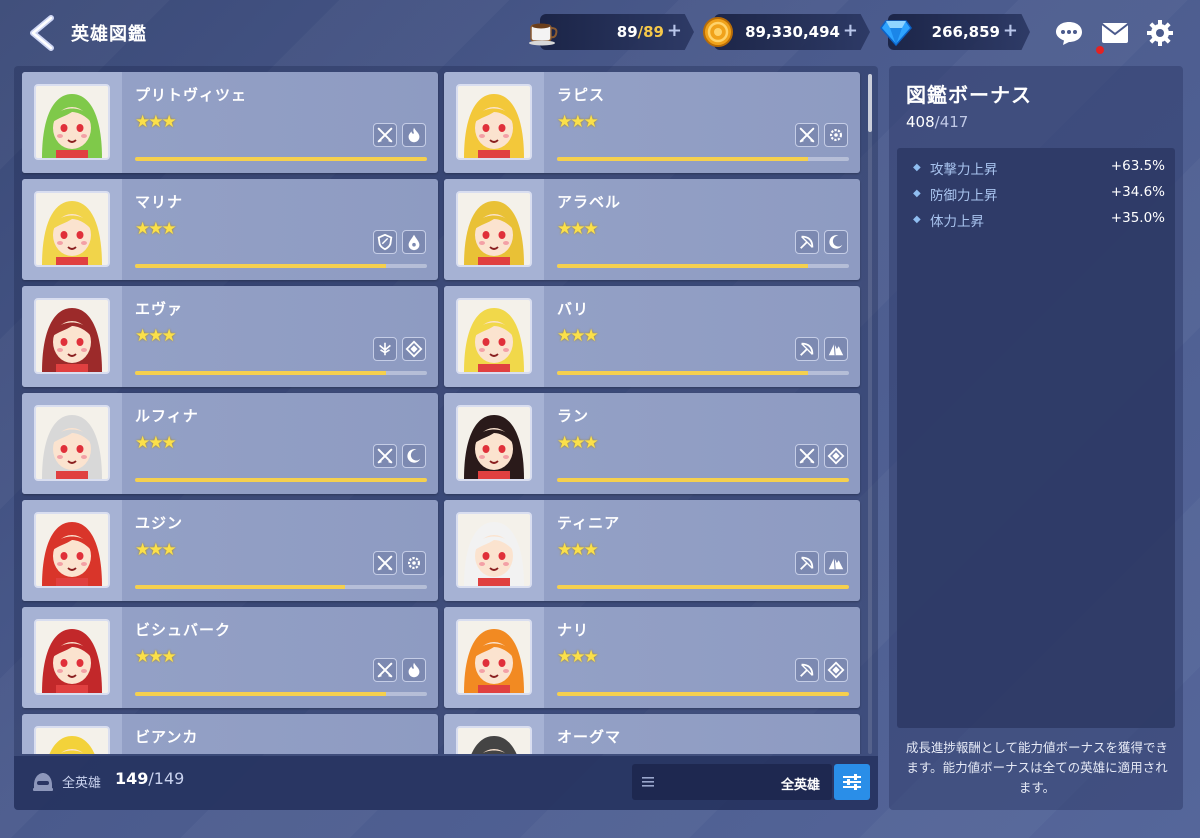 The width and height of the screenshot is (1200, 838). I want to click on stamina-counter: 89/89 +, so click(617, 32).